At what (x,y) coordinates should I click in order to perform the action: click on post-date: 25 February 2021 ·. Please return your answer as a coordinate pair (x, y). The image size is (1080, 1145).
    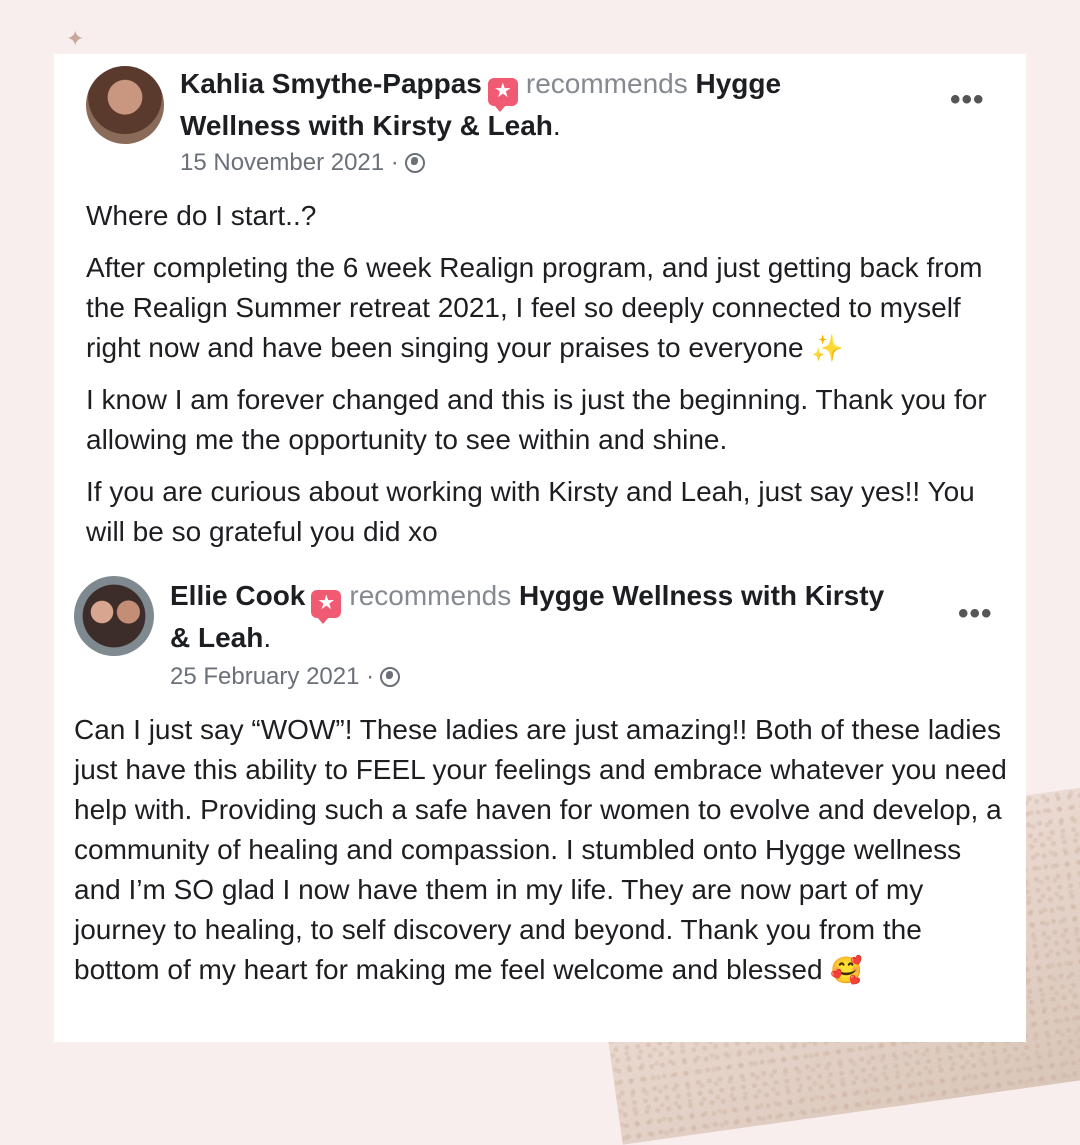
    Looking at the image, I should click on (285, 677).